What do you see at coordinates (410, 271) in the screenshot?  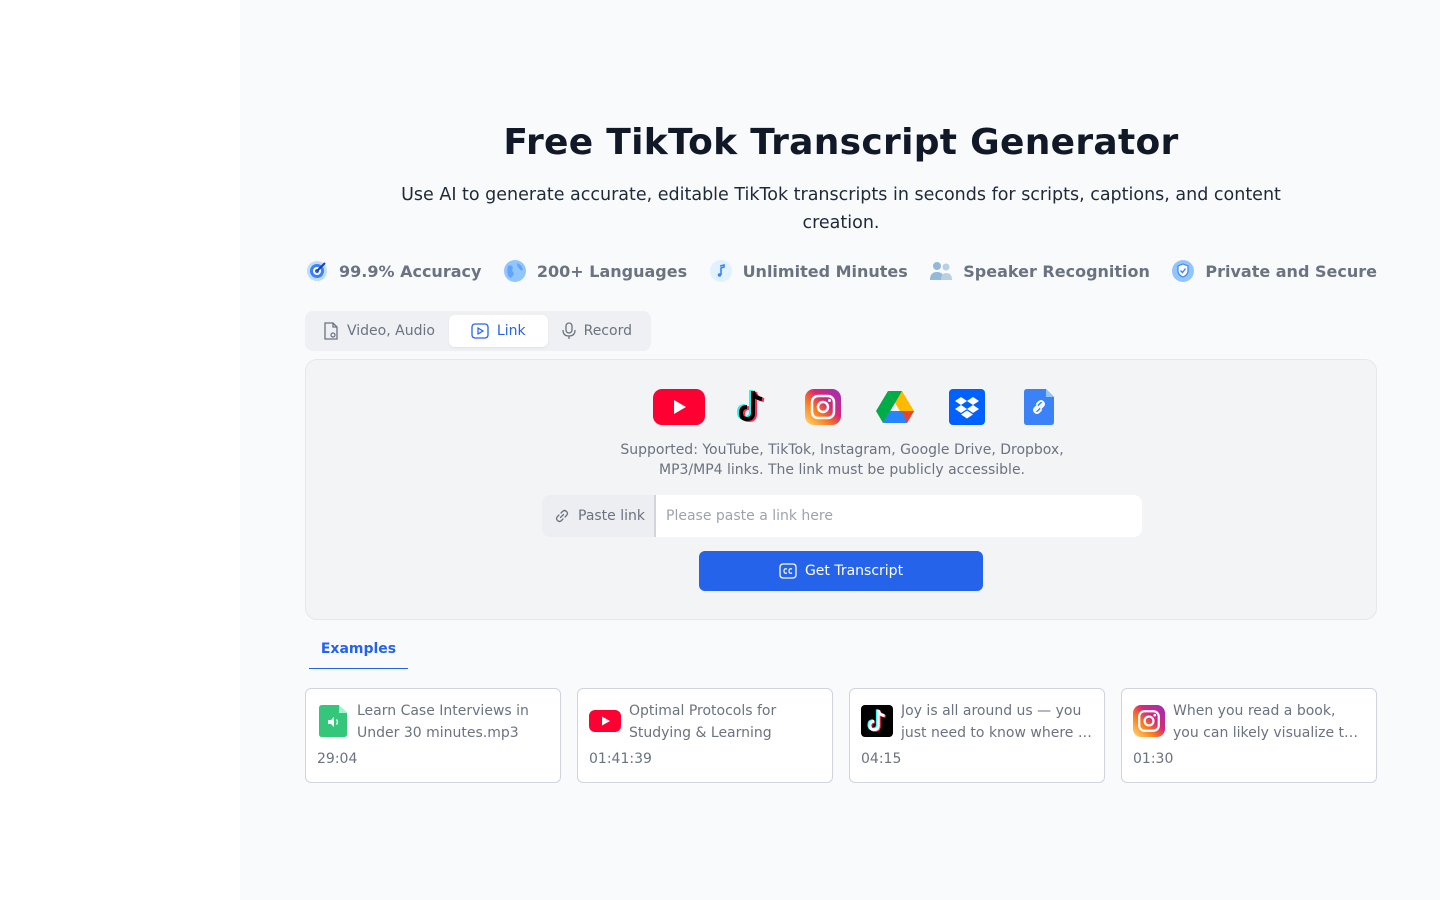 I see `feature-label: 99.9% Accuracy` at bounding box center [410, 271].